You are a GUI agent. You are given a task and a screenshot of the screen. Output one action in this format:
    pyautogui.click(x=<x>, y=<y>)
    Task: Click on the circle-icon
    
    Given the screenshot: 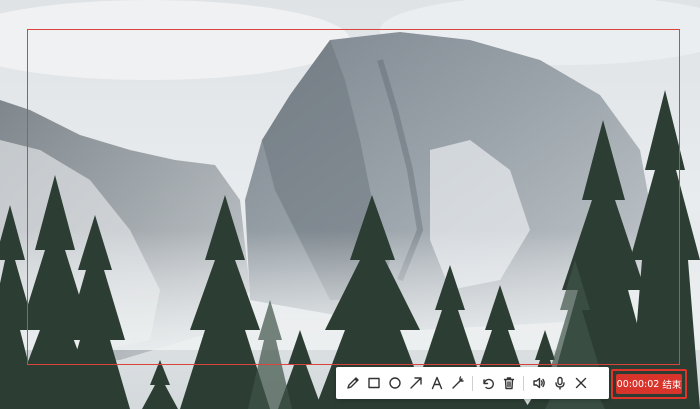 What is the action you would take?
    pyautogui.click(x=394, y=383)
    